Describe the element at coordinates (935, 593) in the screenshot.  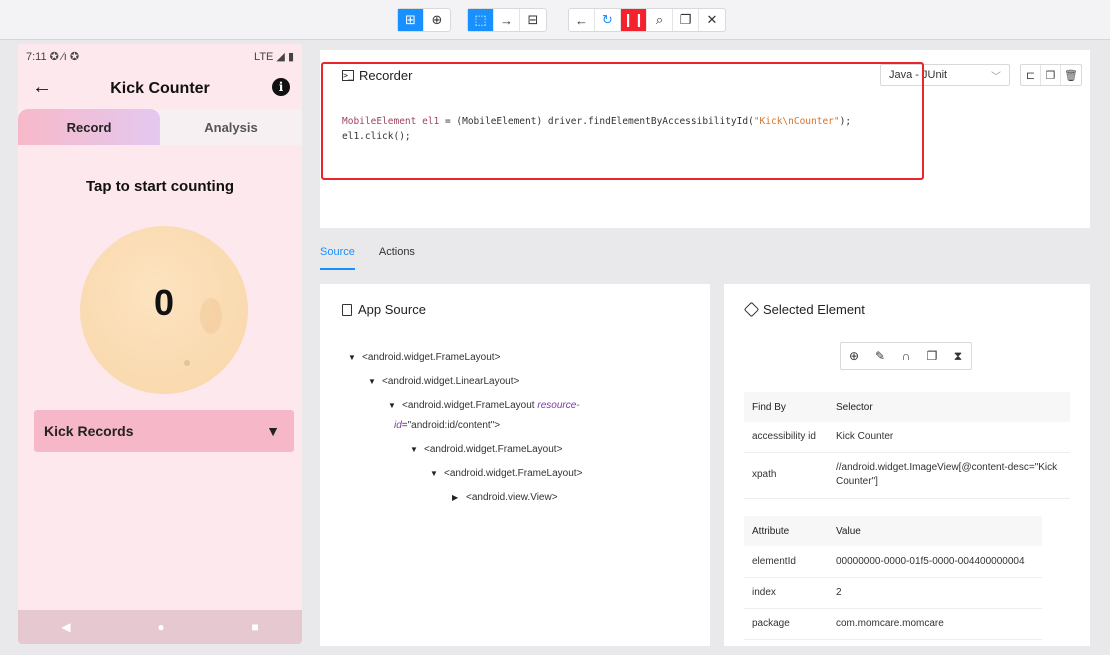
I see `attribute-value: 2` at that location.